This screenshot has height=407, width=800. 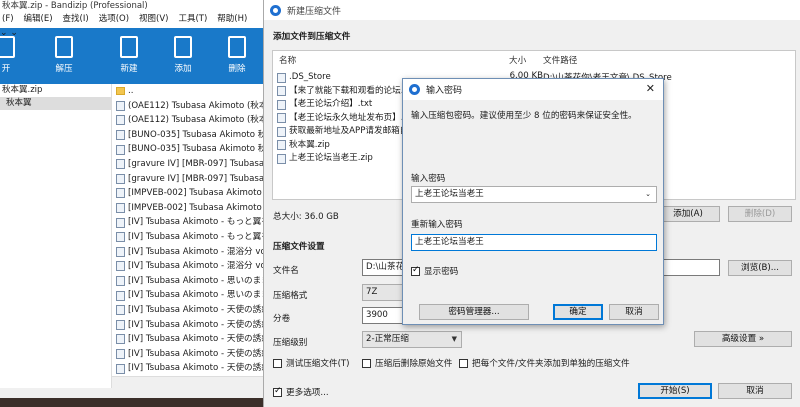 I want to click on reenter-password-input: 上老王论坛当老王, so click(x=534, y=242).